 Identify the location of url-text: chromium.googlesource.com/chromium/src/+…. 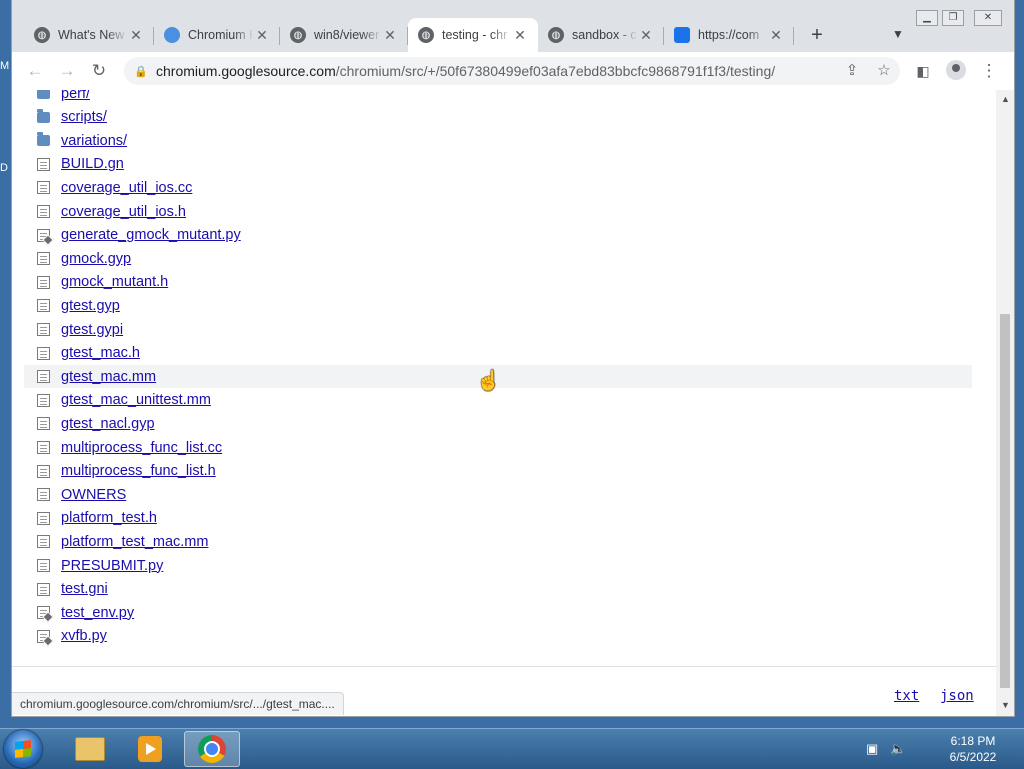
(465, 71).